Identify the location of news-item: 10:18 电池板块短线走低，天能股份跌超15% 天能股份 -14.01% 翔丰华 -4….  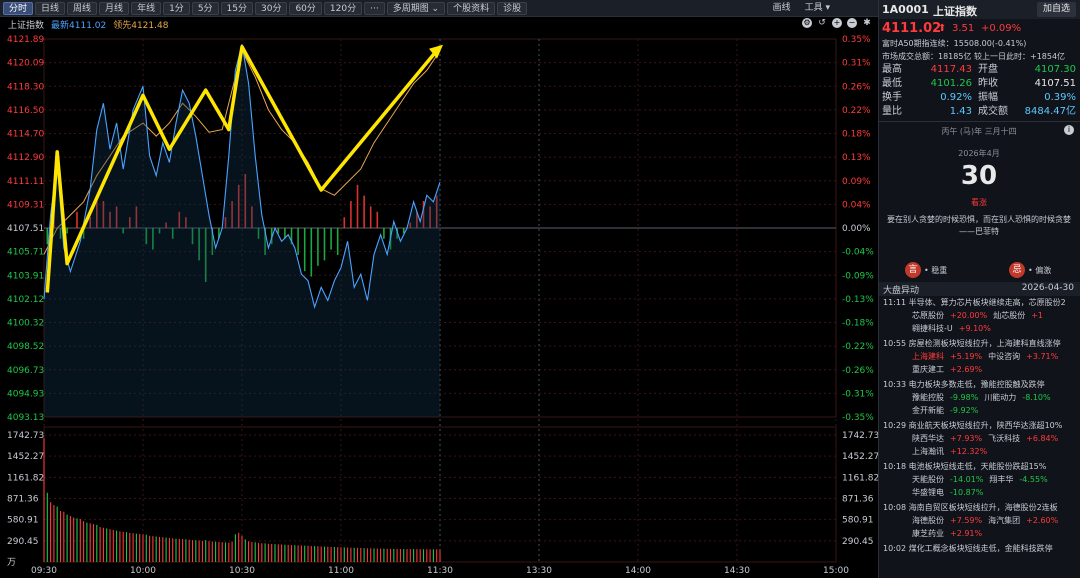
(979, 480).